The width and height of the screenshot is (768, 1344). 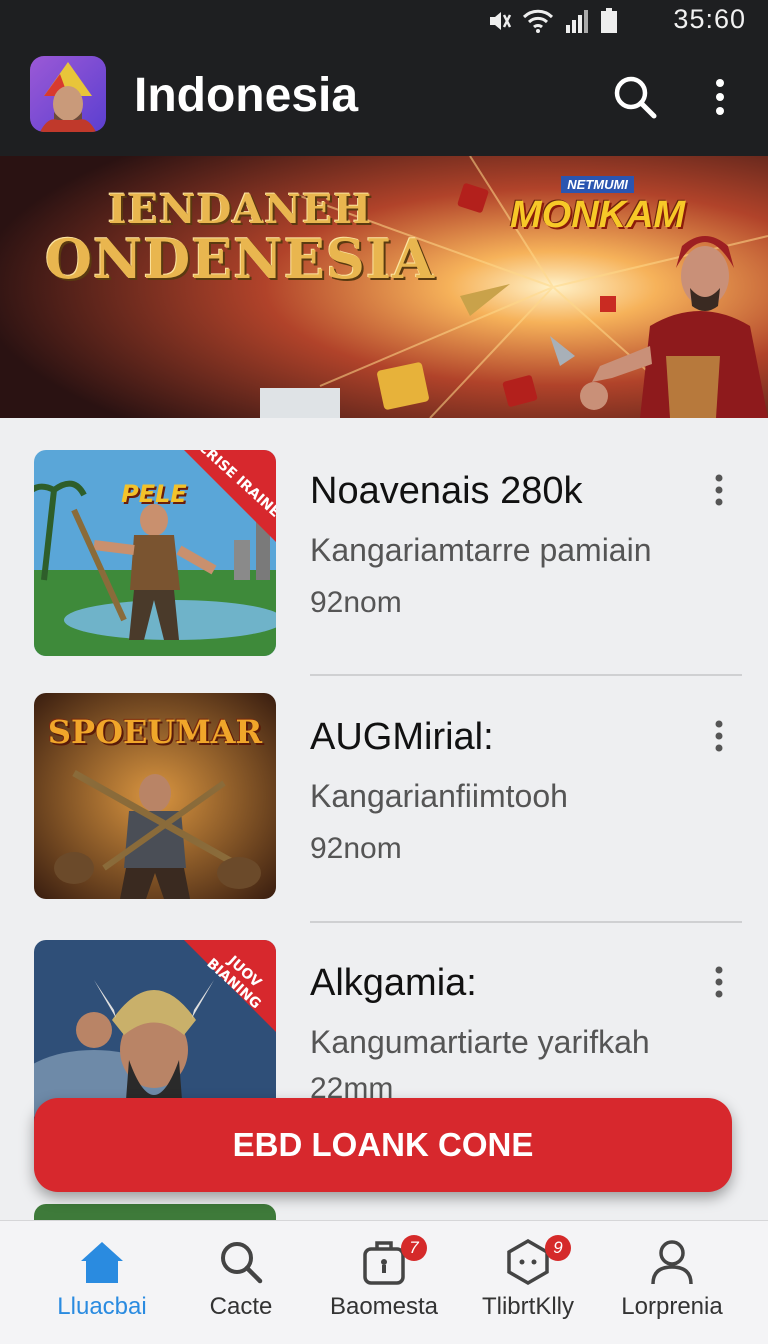 What do you see at coordinates (155, 1212) in the screenshot?
I see `item-thumbnail-partial` at bounding box center [155, 1212].